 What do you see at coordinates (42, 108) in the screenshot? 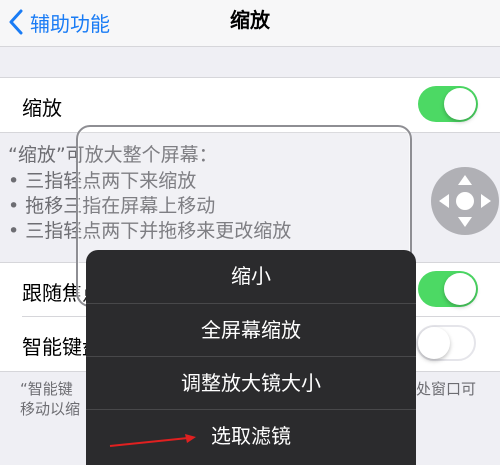
I see `zoom-row-label: 缩放` at bounding box center [42, 108].